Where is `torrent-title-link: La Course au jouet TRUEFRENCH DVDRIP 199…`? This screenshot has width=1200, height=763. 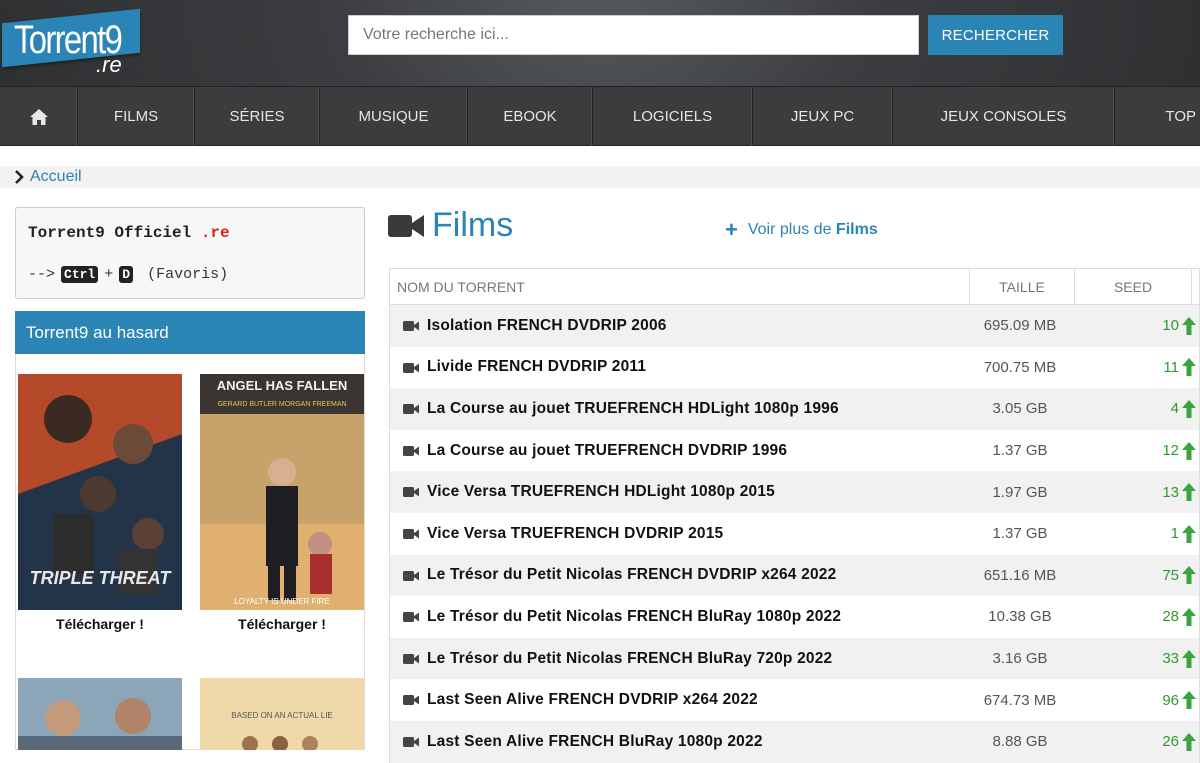 torrent-title-link: La Course au jouet TRUEFRENCH DVDRIP 199… is located at coordinates (607, 451).